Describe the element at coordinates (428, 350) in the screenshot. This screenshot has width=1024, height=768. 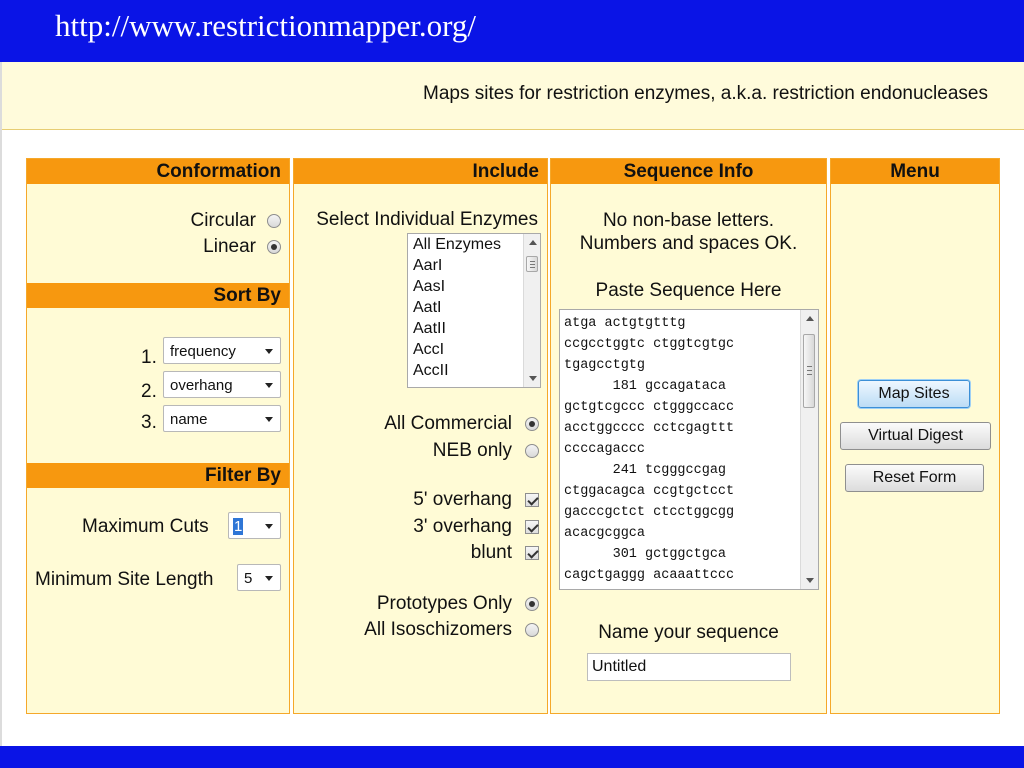
I see `enzyme-option: AccI` at that location.